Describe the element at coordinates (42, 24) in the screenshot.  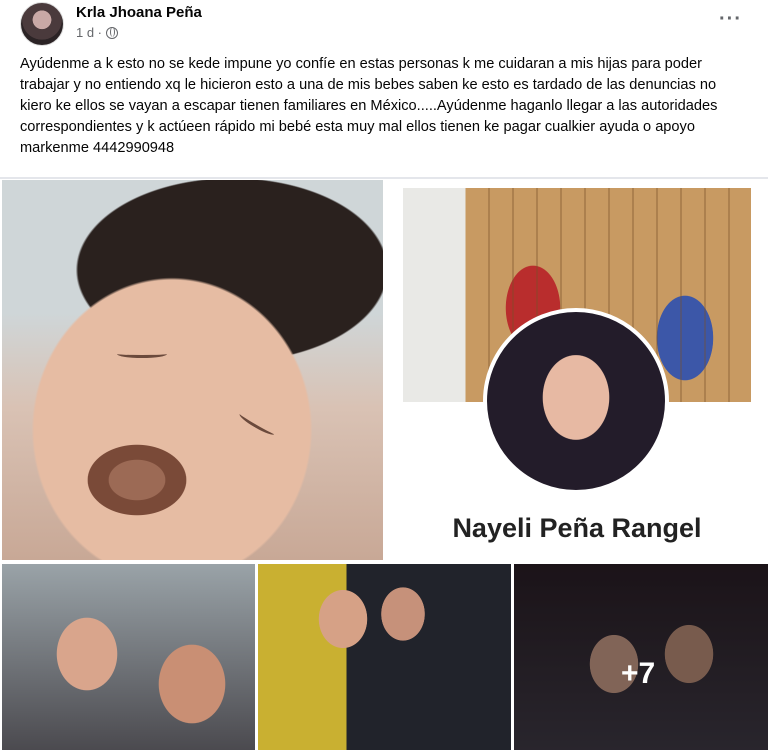
I see `author-avatar` at that location.